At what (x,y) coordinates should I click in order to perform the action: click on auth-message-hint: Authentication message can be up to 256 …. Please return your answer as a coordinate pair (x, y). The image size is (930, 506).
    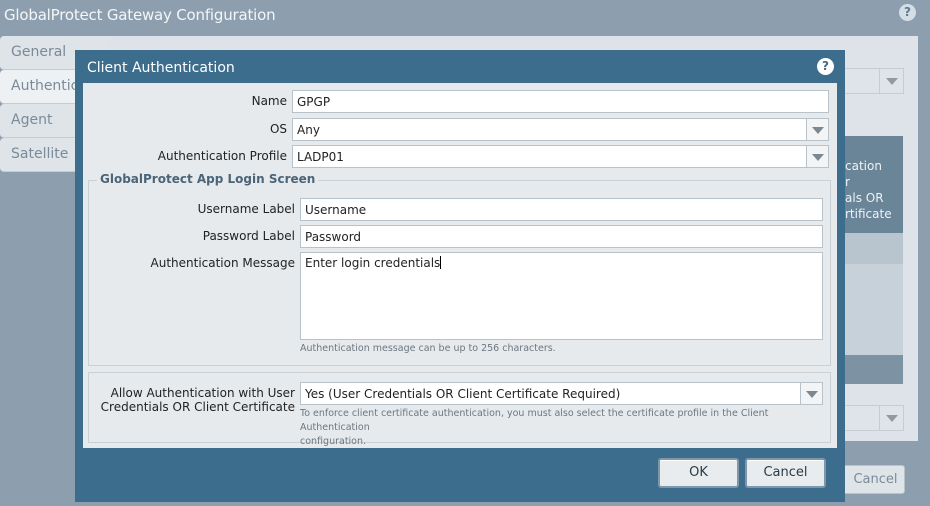
    Looking at the image, I should click on (428, 348).